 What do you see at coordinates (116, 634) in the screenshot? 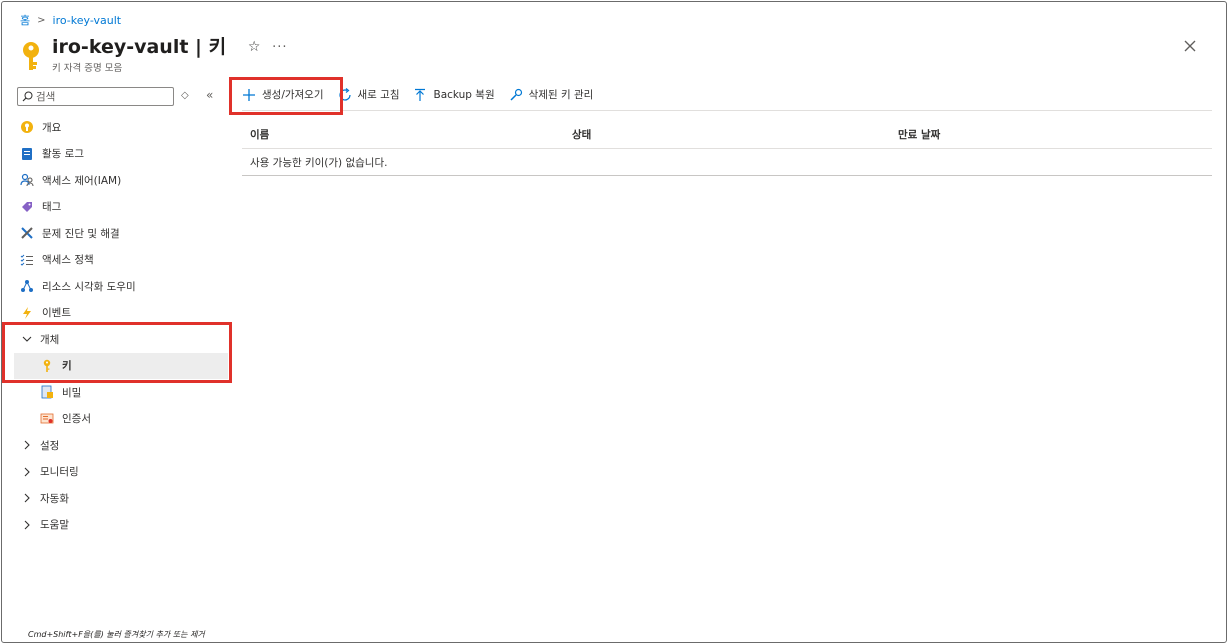
I see `keyboard-hint: Cmd+Shift+F을(를) 눌러 즐겨찾기 추가 또는 제거` at bounding box center [116, 634].